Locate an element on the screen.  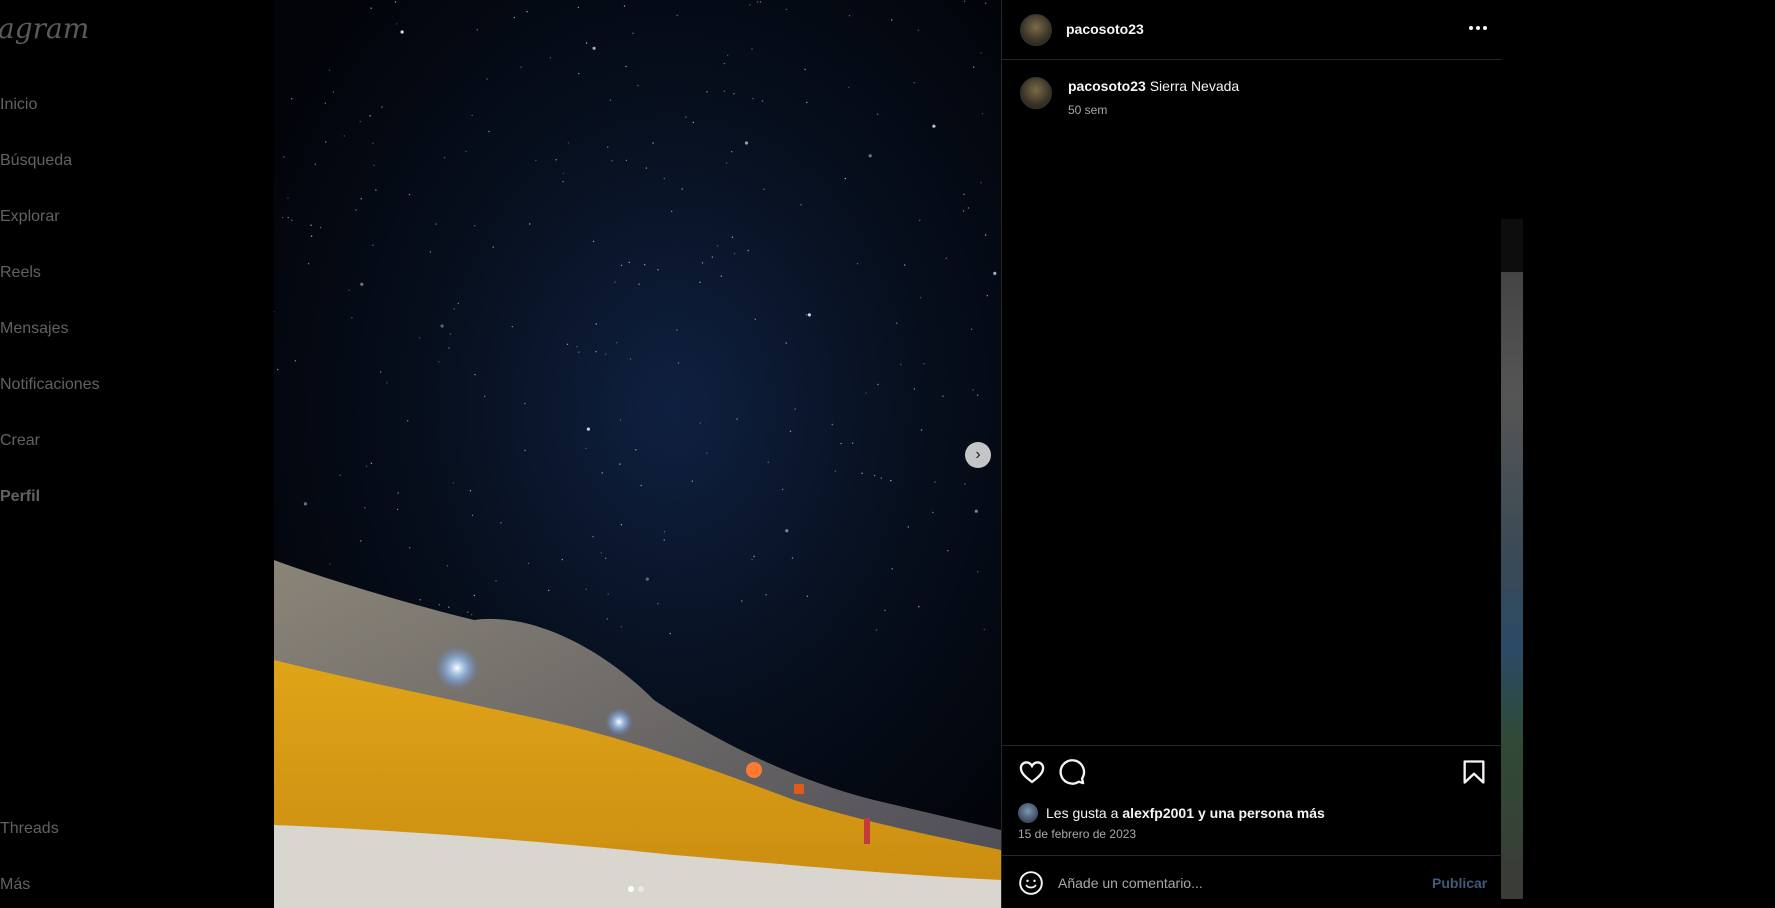
sidebar-item-crear: Crear is located at coordinates (20, 441).